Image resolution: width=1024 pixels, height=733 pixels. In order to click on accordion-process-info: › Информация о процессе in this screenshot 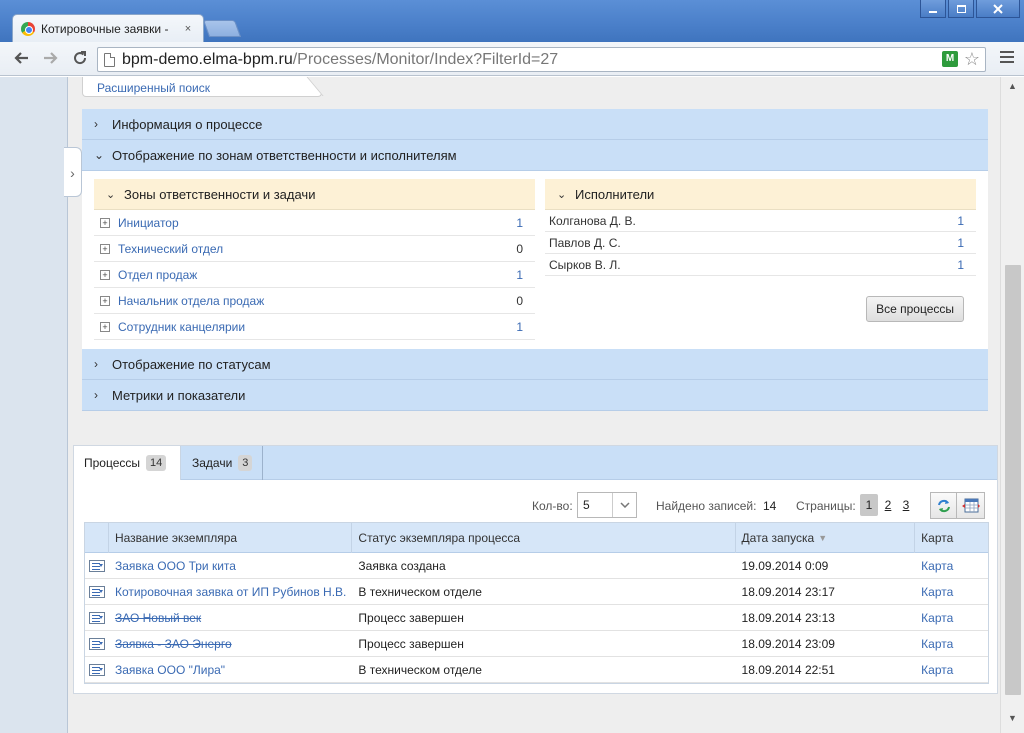, I will do `click(535, 124)`.